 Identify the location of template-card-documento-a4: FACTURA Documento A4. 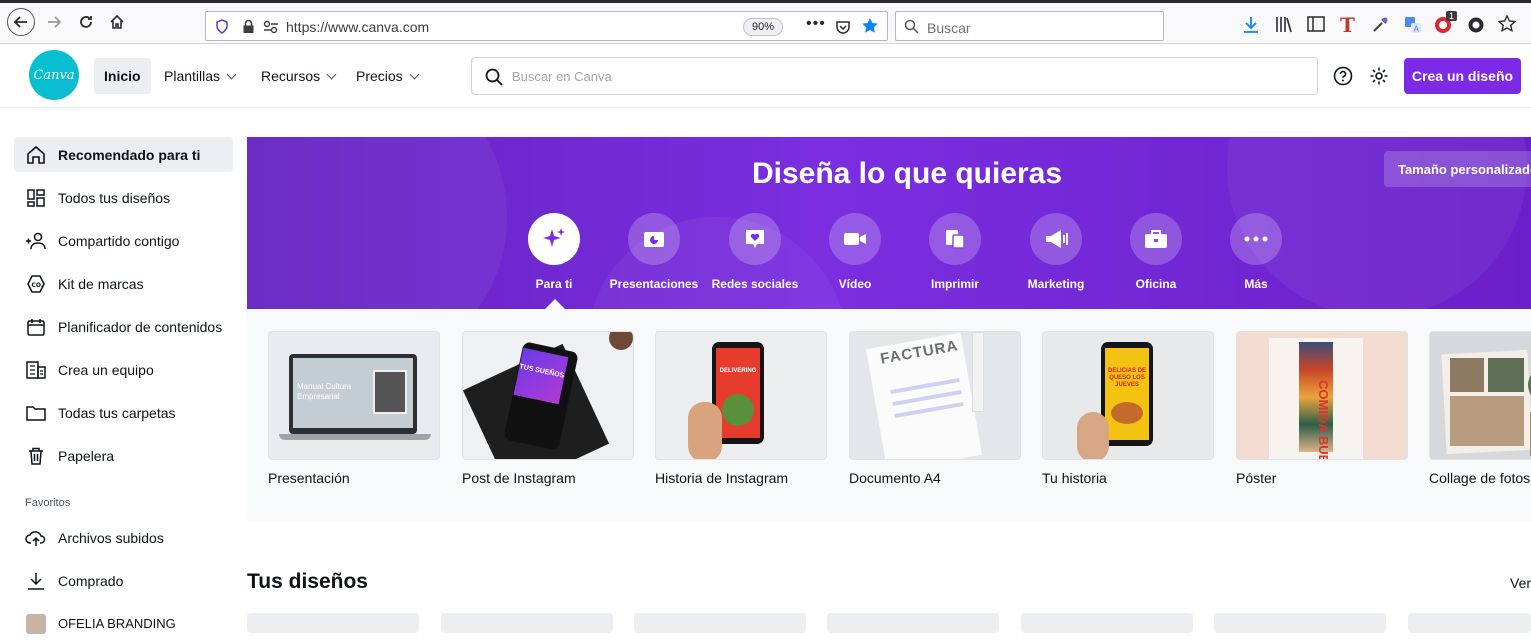
(935, 408).